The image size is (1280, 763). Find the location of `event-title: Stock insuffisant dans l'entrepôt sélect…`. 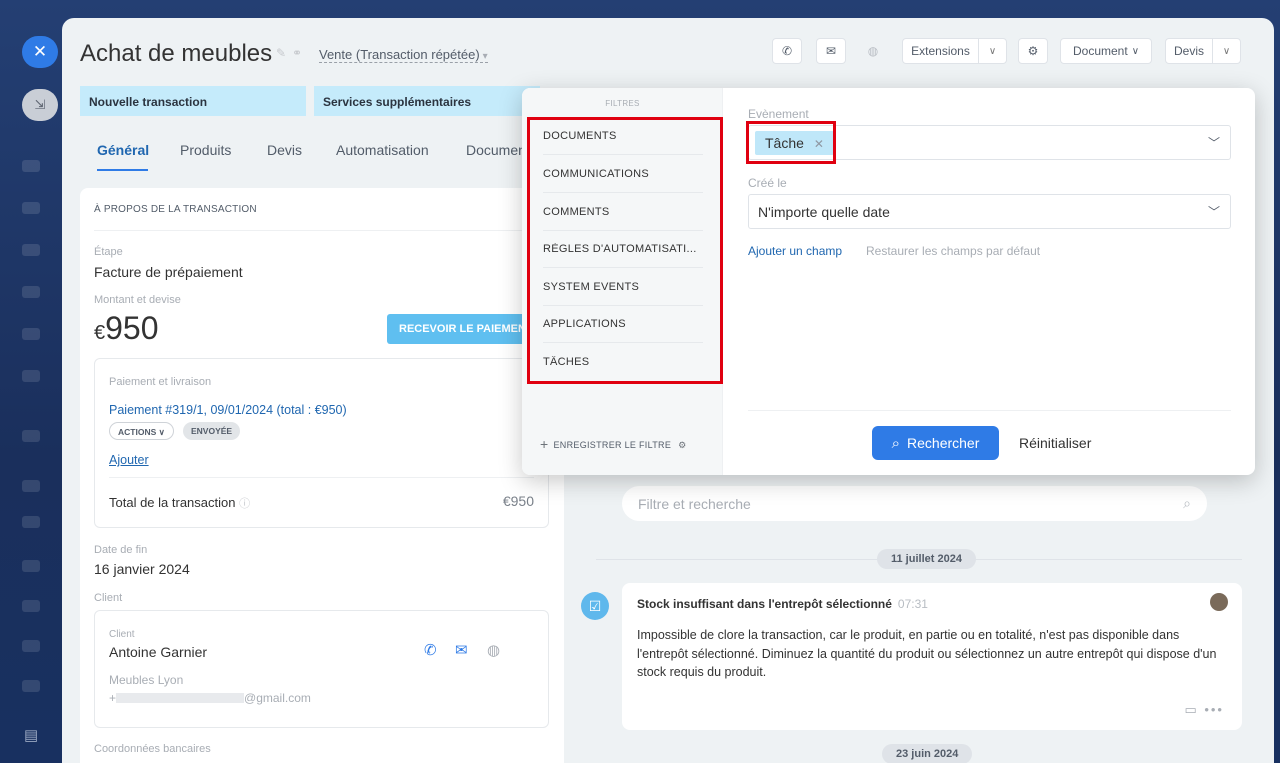

event-title: Stock insuffisant dans l'entrepôt sélect… is located at coordinates (782, 604).